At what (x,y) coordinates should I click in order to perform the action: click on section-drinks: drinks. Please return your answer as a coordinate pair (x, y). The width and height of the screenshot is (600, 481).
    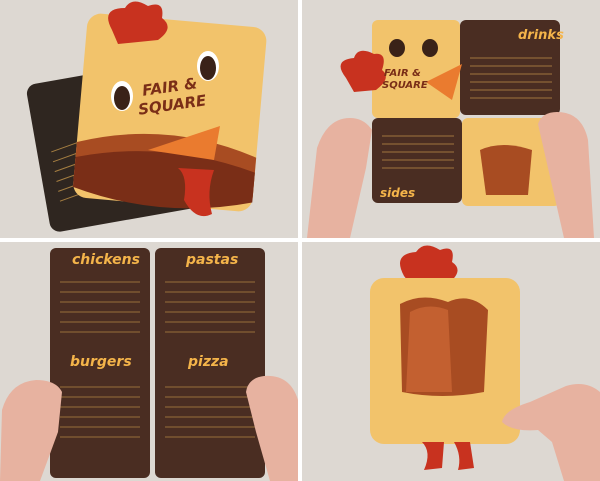
    Looking at the image, I should click on (541, 35).